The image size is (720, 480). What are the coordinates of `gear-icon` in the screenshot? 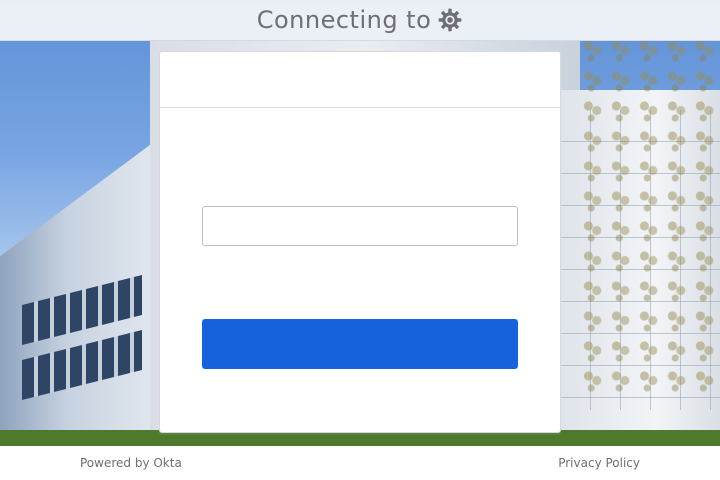 It's located at (450, 20).